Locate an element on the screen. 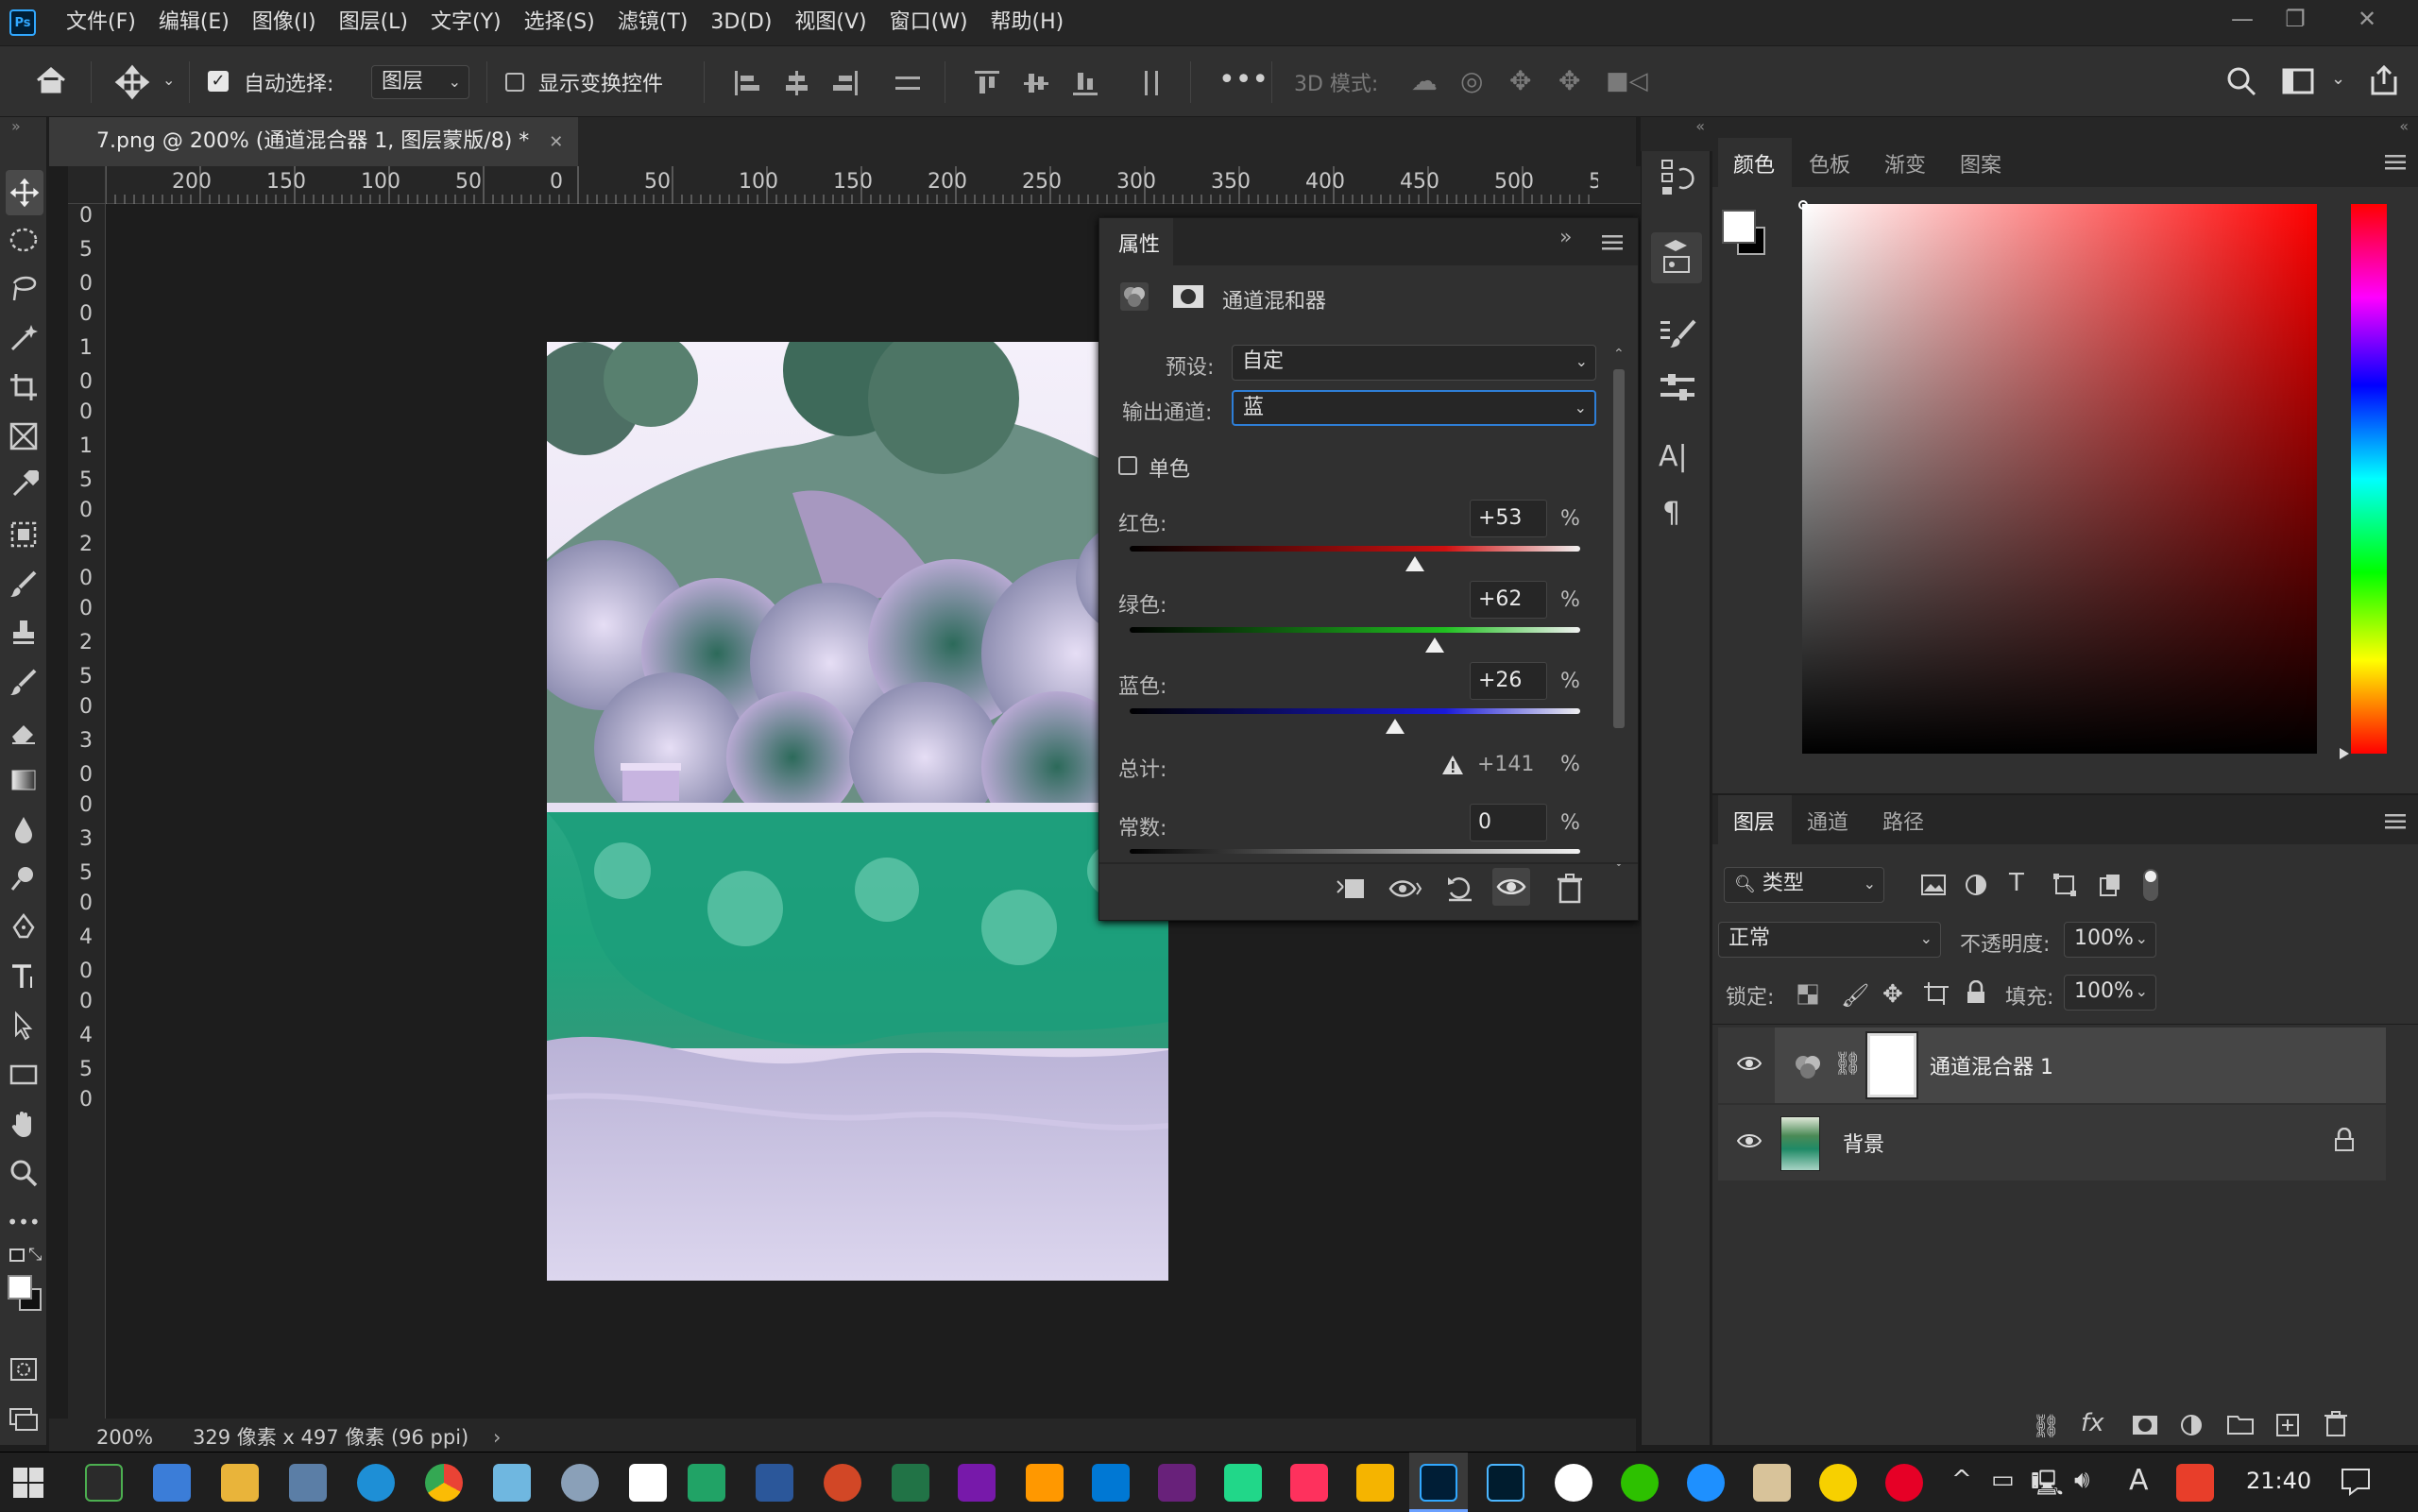  hand-tool-icon is located at coordinates (23, 1124).